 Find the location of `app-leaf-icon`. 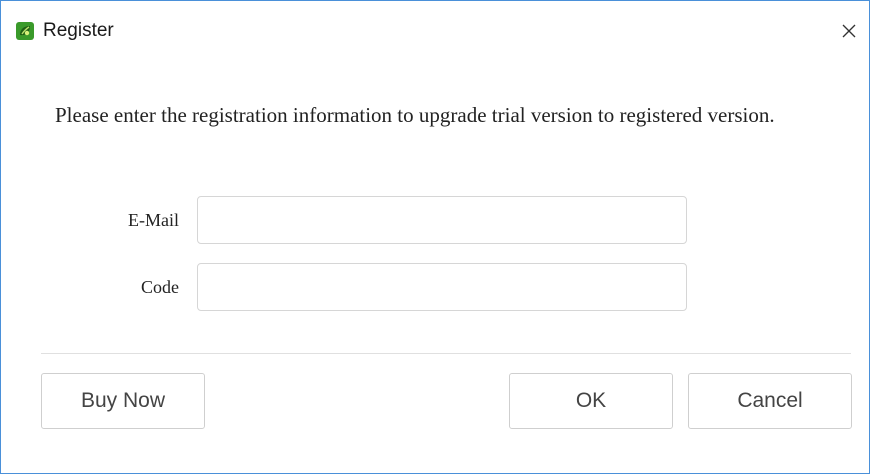

app-leaf-icon is located at coordinates (25, 31).